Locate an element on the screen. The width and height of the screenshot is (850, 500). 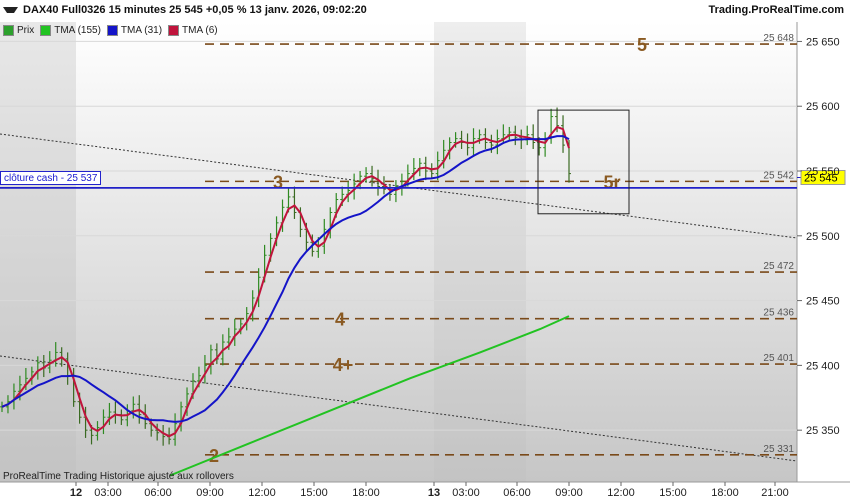
level-label: 25 436 is located at coordinates (778, 313).